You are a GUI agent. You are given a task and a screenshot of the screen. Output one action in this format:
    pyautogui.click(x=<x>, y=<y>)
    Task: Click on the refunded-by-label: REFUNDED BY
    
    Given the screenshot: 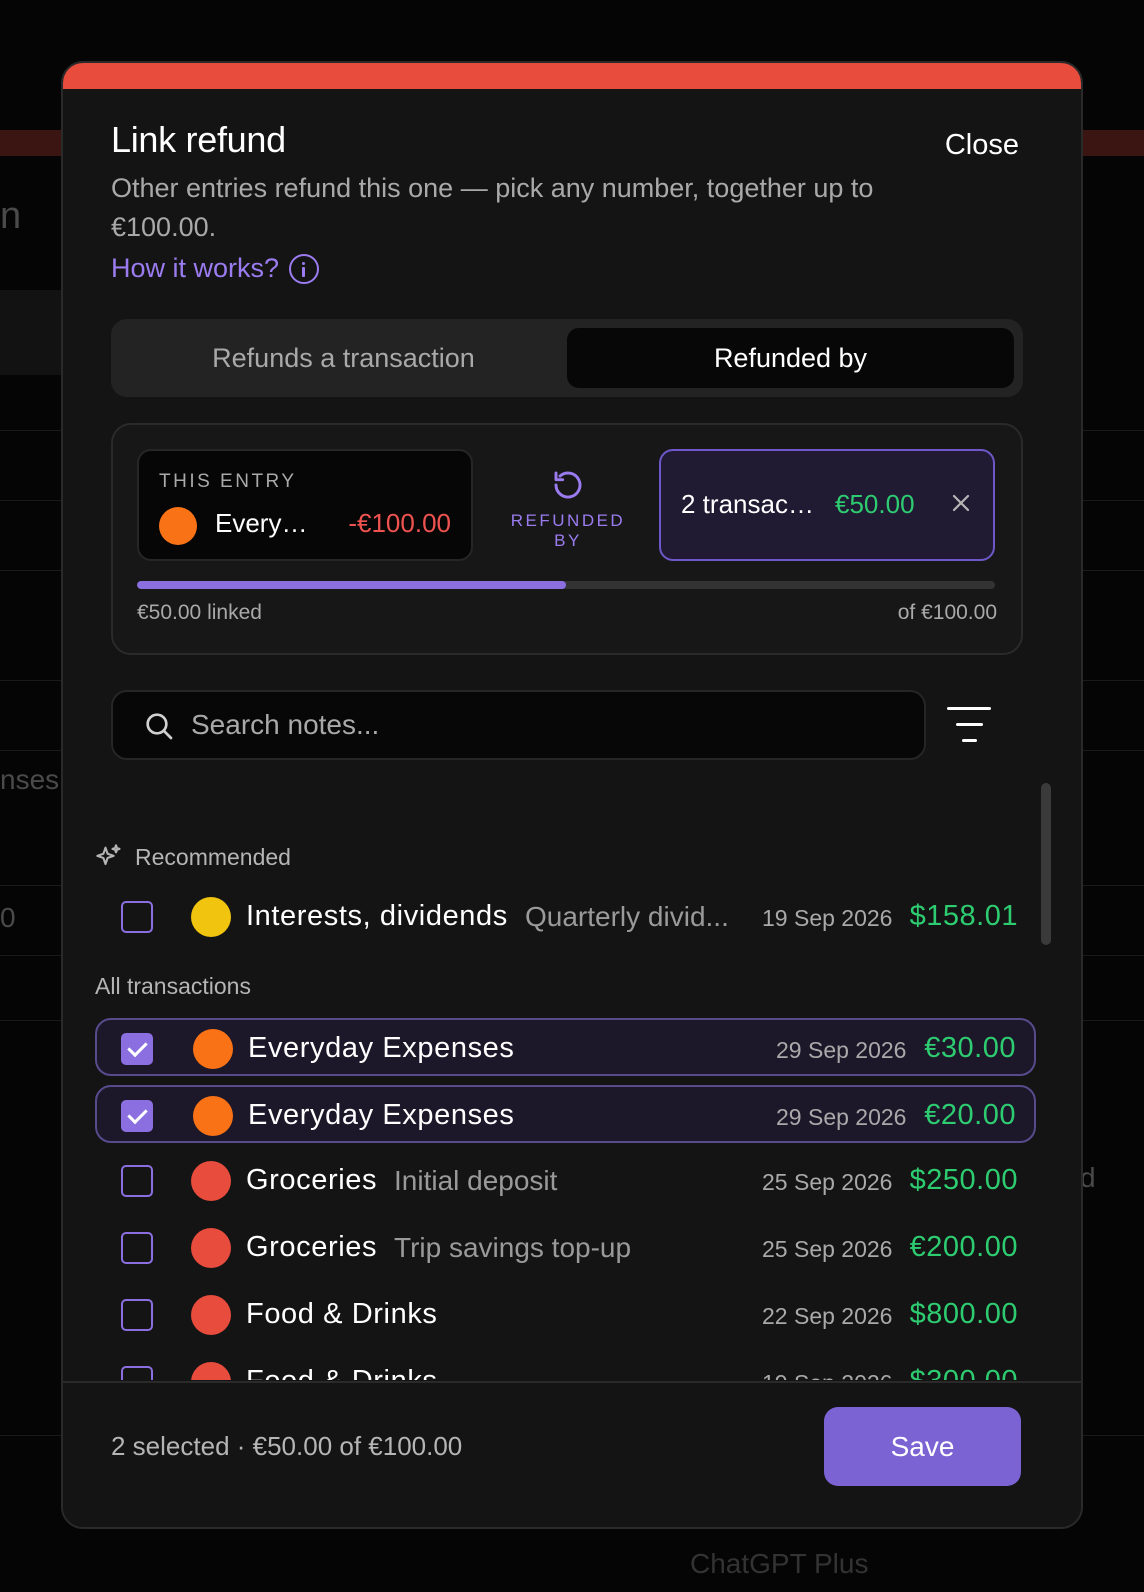 What is the action you would take?
    pyautogui.click(x=568, y=530)
    